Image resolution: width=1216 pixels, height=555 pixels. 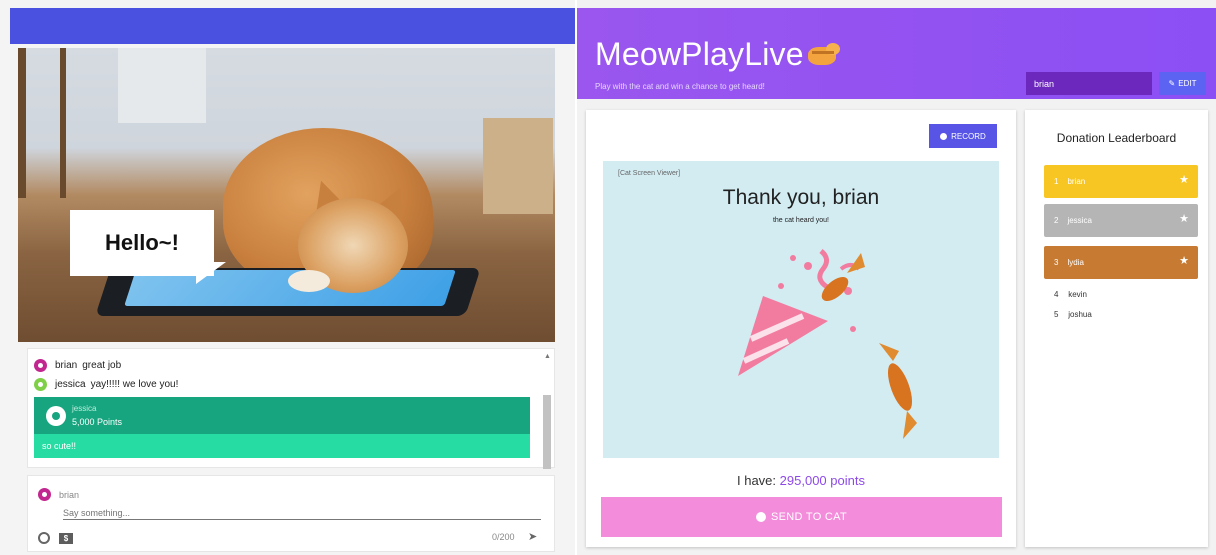 What do you see at coordinates (66, 365) in the screenshot?
I see `chat-user: brian` at bounding box center [66, 365].